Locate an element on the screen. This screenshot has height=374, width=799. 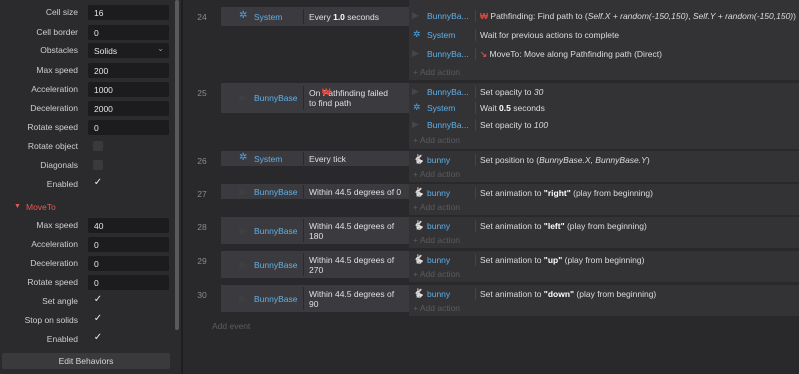
event-condition: ✲ System Every tick is located at coordinates (315, 158).